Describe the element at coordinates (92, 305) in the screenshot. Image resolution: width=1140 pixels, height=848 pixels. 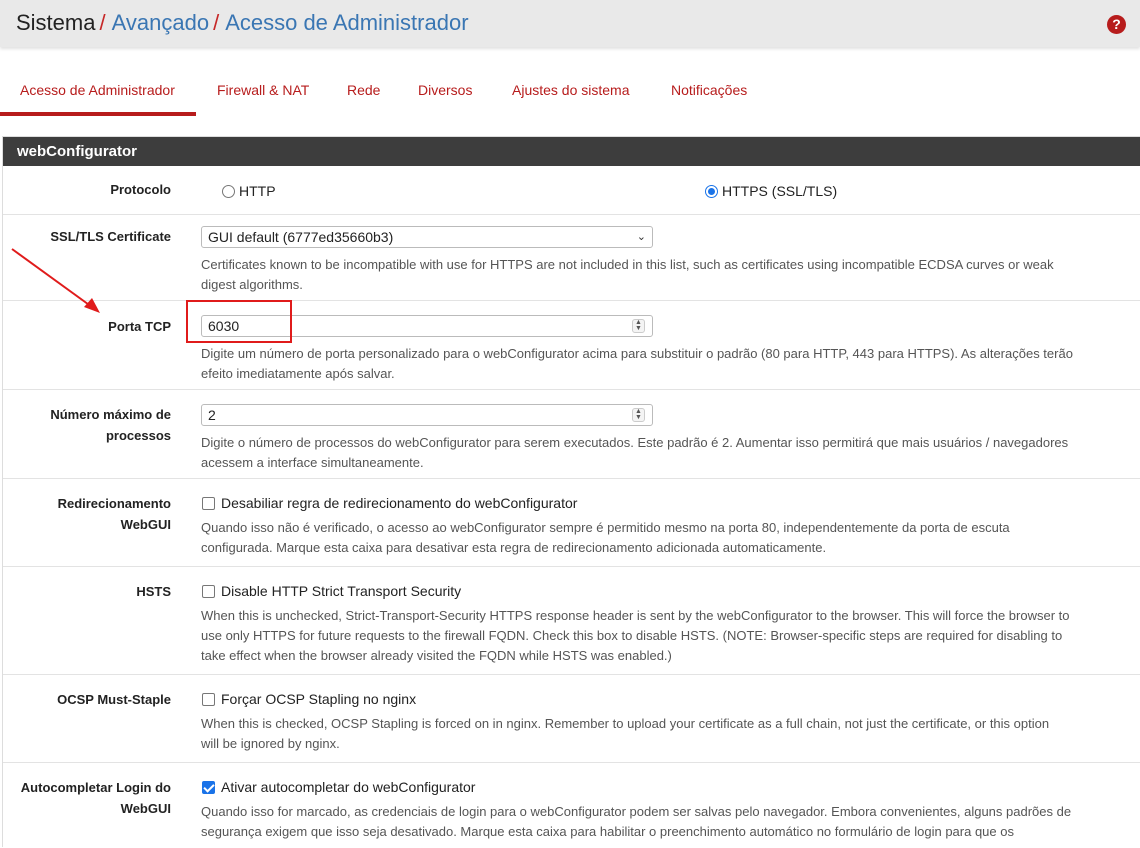
I see `arrow-head` at that location.